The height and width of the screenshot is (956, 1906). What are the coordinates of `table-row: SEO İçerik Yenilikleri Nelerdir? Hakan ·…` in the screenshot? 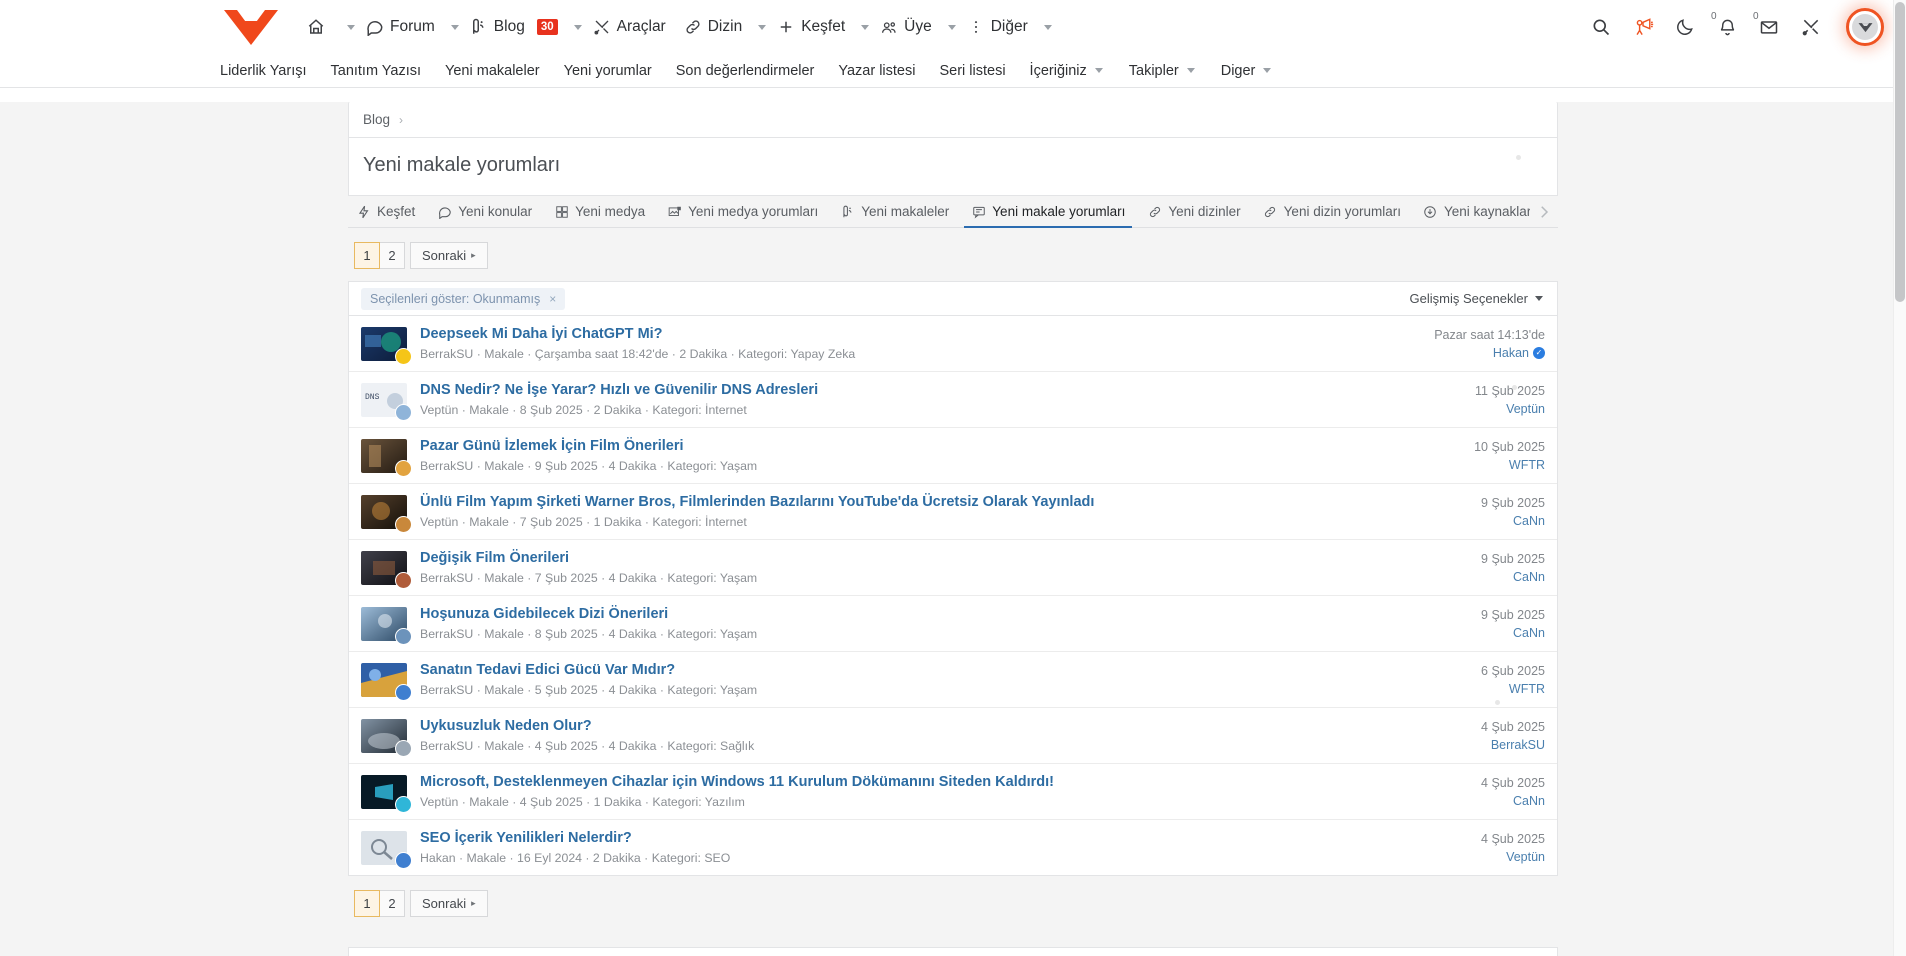 It's located at (953, 847).